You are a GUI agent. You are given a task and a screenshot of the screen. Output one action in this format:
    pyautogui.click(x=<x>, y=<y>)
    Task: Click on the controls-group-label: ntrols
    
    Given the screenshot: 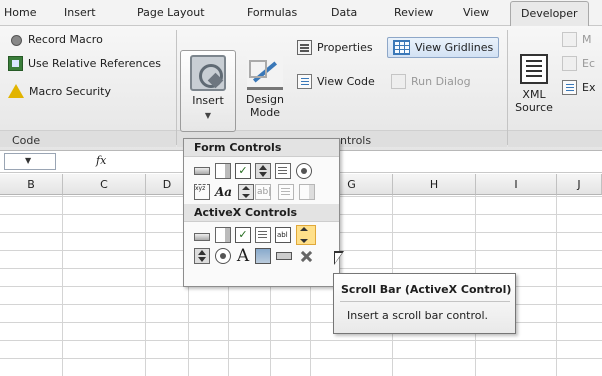 What is the action you would take?
    pyautogui.click(x=356, y=140)
    